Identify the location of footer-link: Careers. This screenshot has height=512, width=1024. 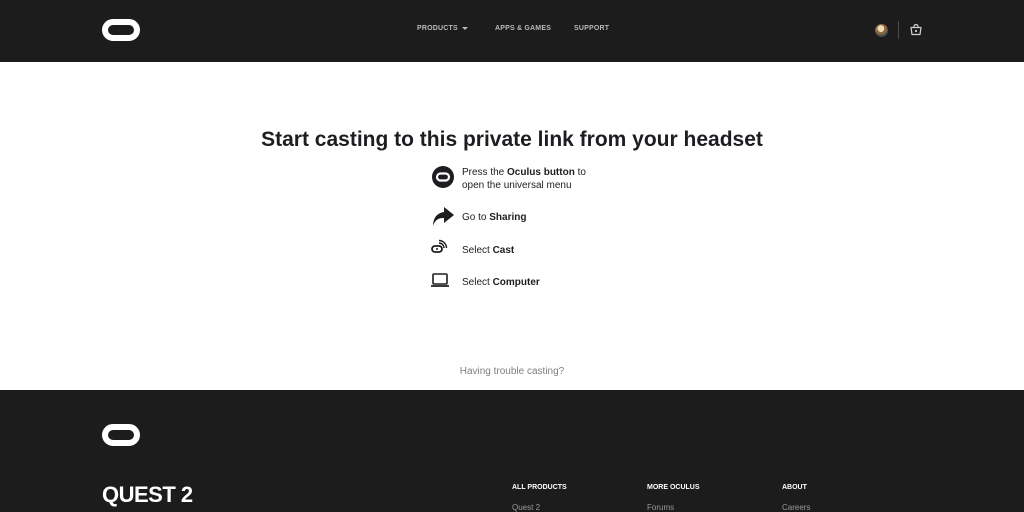
(796, 507).